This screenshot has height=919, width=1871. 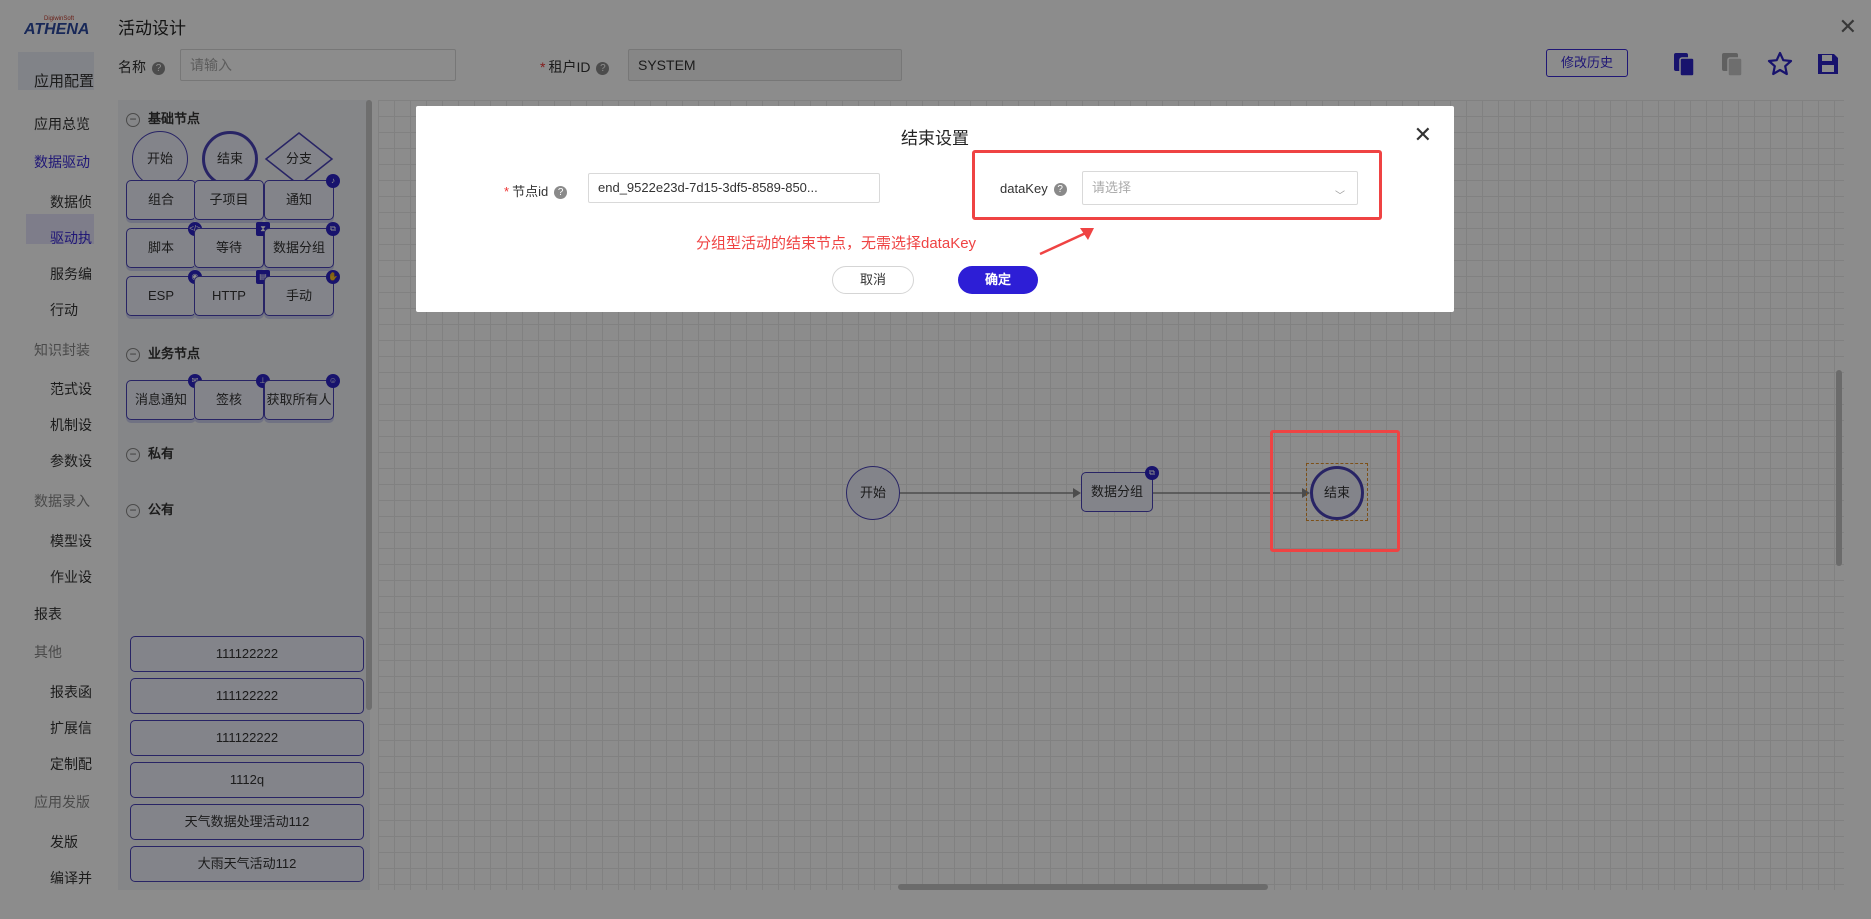 I want to click on annotation-highlight-datakey, so click(x=1177, y=185).